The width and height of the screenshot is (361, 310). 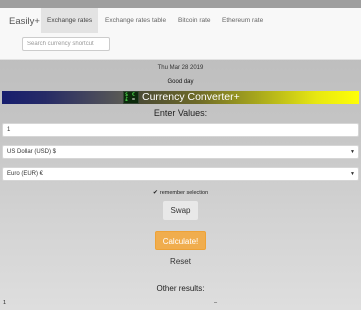 I want to click on logo-char: £, so click(x=127, y=100).